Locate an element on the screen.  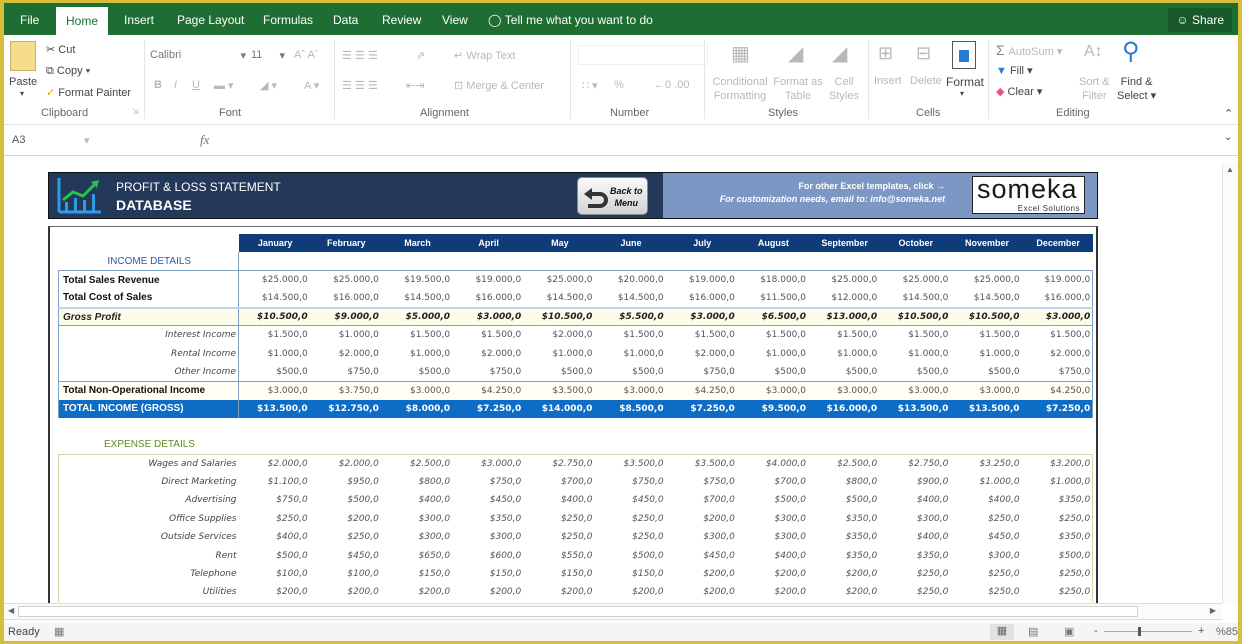
value-cell: $8.000,0 is located at coordinates (416, 408).